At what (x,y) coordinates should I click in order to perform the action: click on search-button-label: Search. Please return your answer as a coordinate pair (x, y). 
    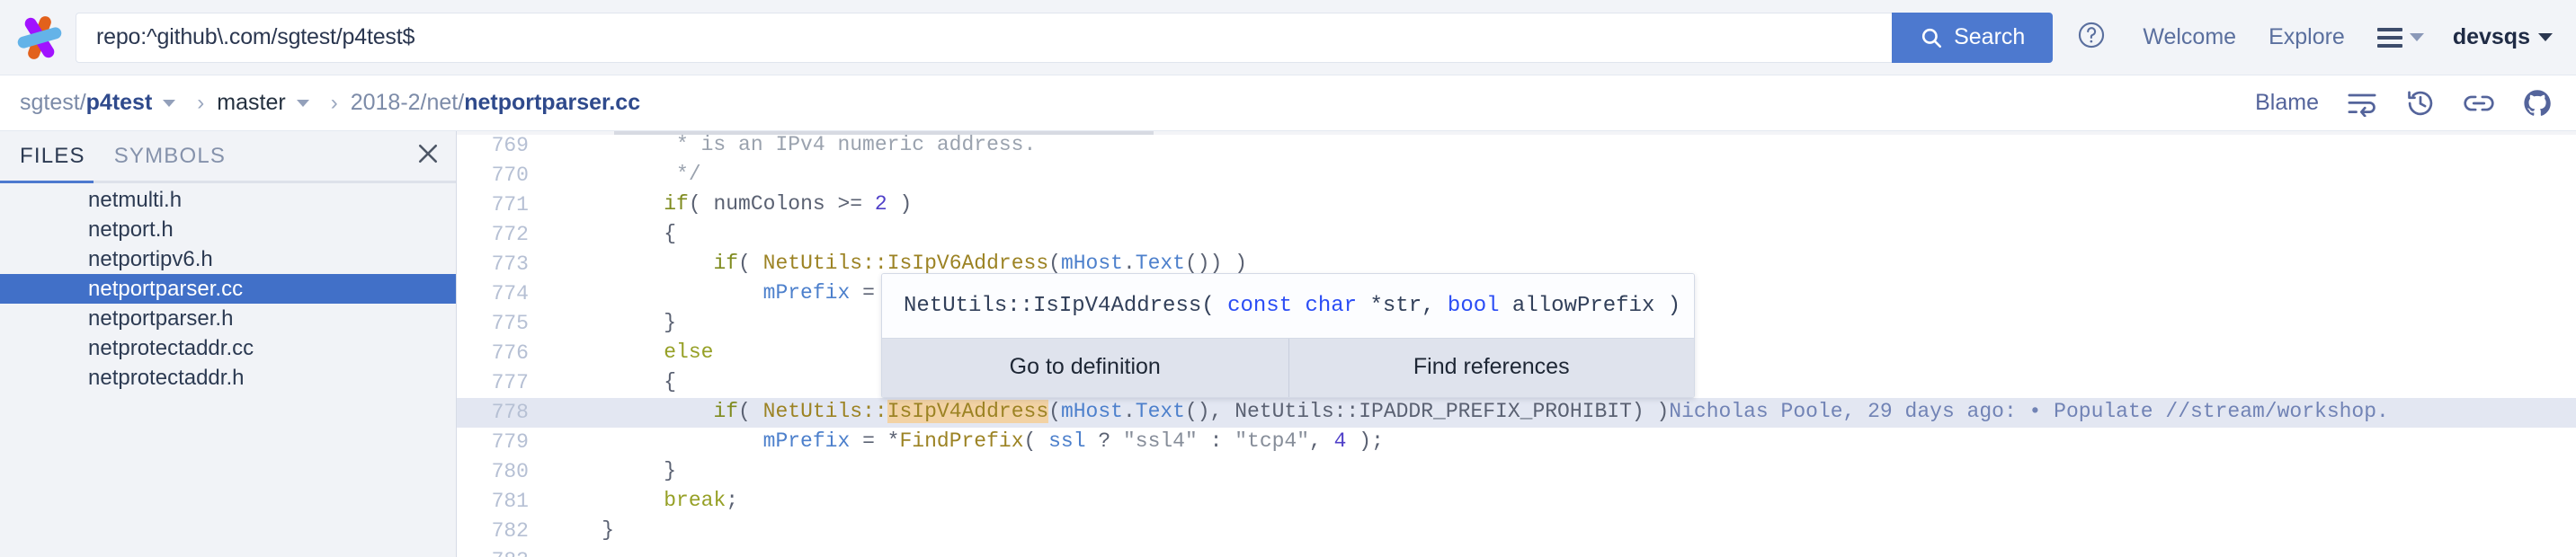
    Looking at the image, I should click on (1990, 36).